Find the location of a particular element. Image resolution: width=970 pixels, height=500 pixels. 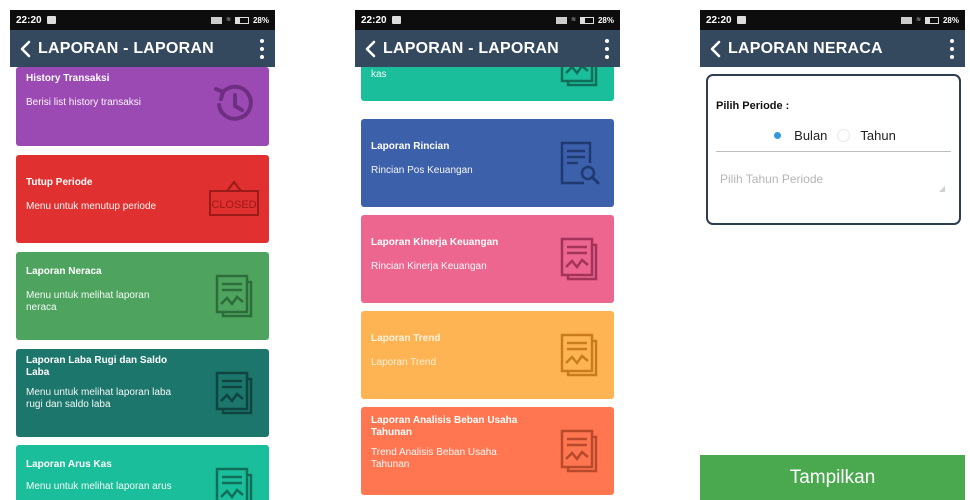

radio-unselected-icon is located at coordinates (844, 135).